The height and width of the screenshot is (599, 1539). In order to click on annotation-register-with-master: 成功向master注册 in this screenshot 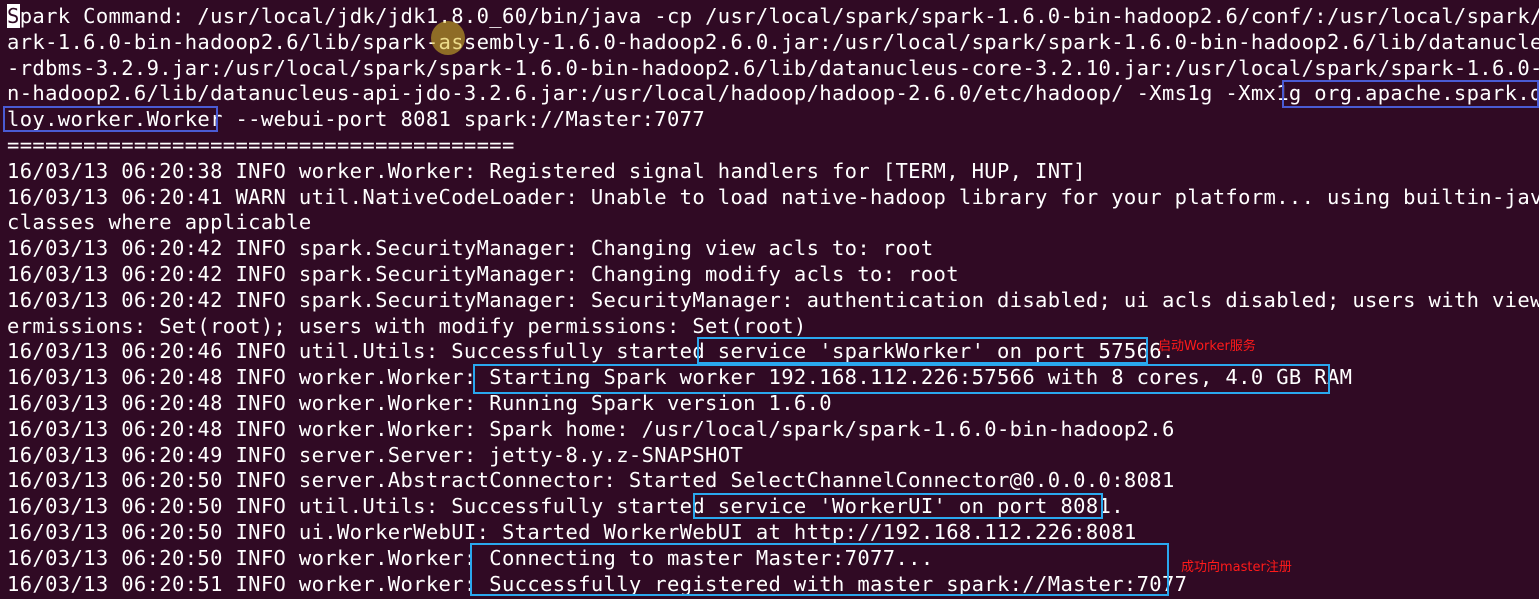, I will do `click(1236, 567)`.